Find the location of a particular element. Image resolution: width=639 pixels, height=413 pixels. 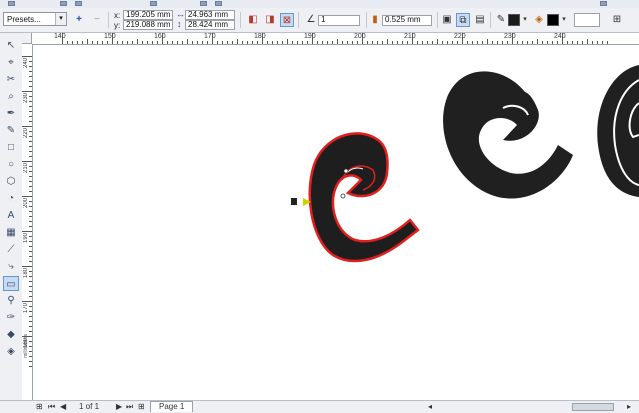

y-position-field: 219.088 mm is located at coordinates (148, 25).